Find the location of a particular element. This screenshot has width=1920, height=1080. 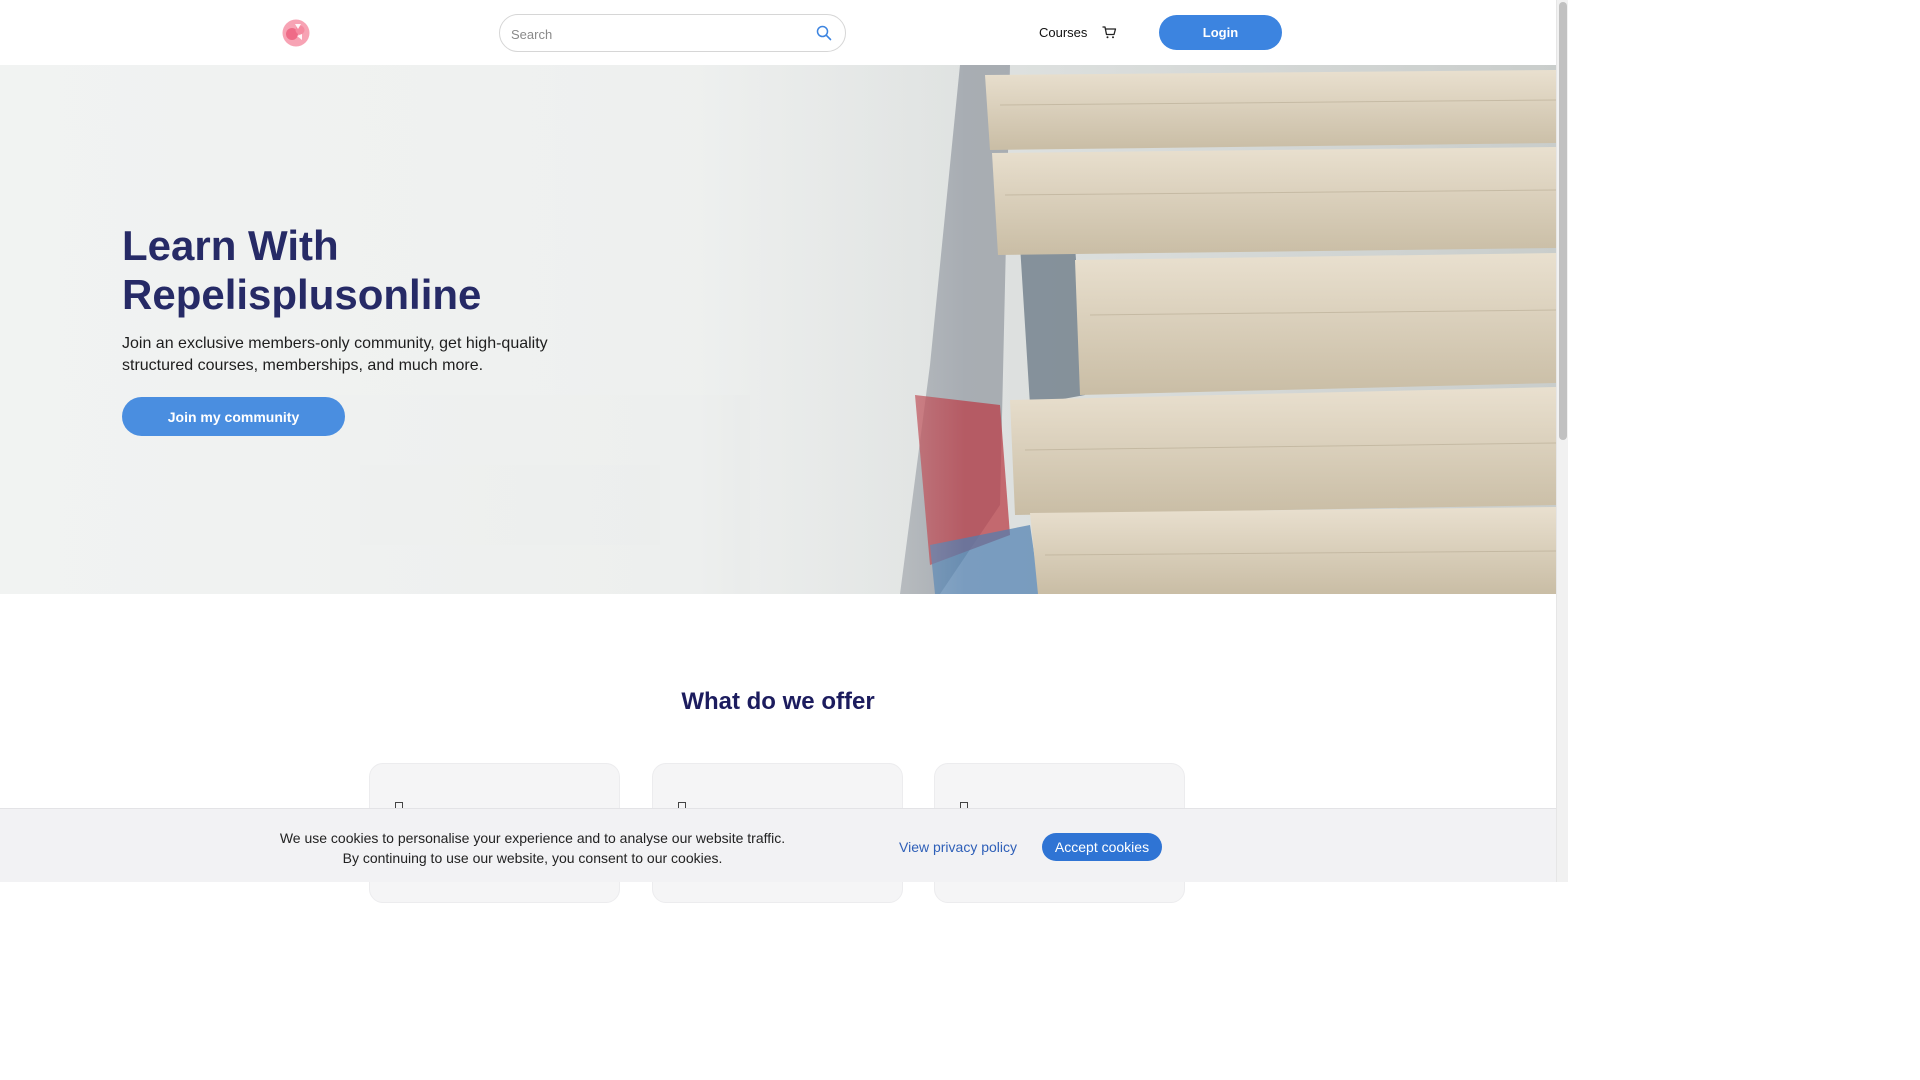

login-button: Login is located at coordinates (1220, 32).